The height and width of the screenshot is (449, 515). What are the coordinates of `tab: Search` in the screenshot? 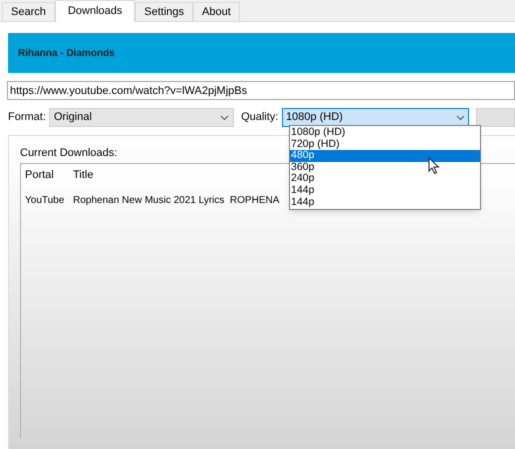 It's located at (28, 11).